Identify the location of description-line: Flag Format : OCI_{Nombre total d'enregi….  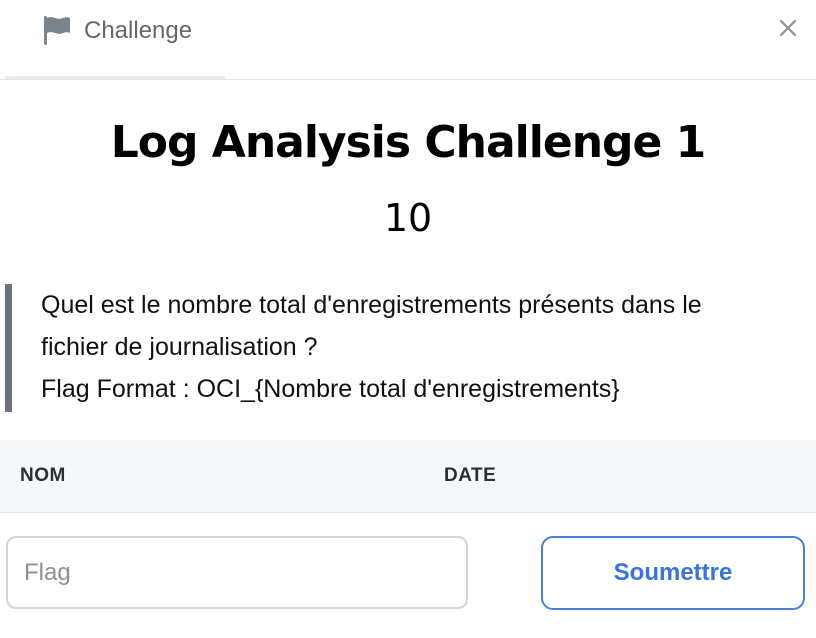
(330, 389).